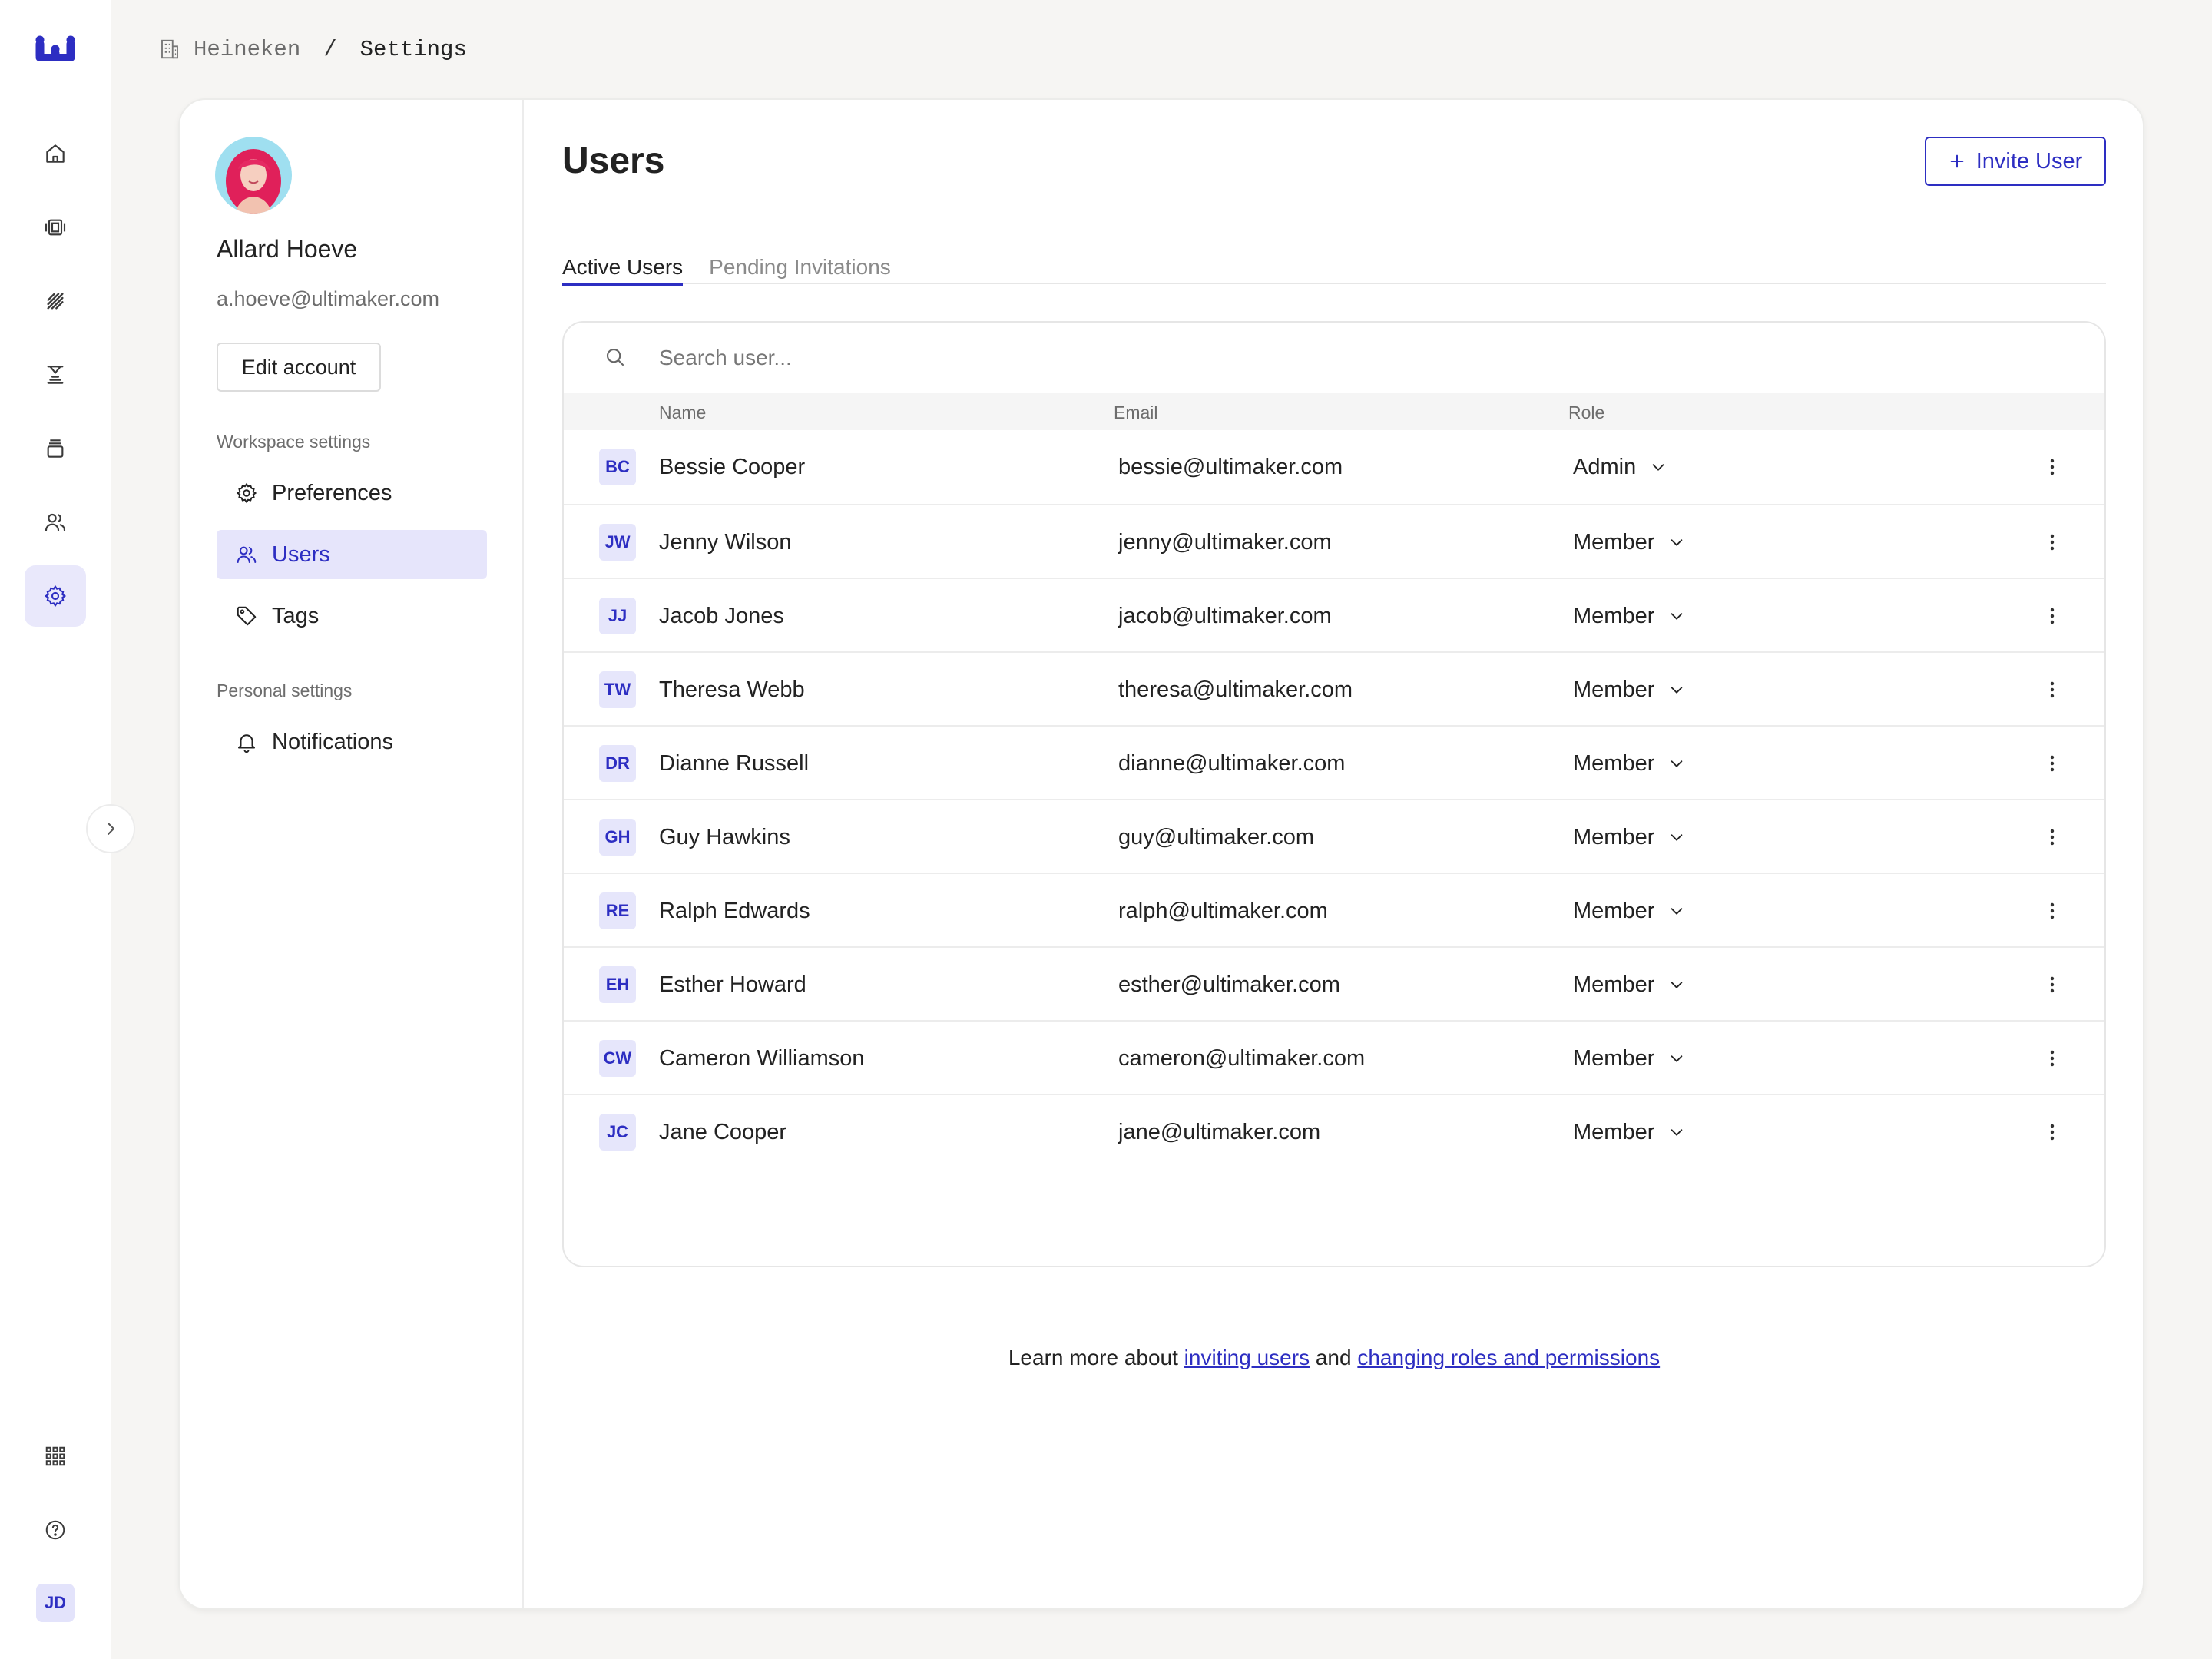  I want to click on search-icon, so click(615, 357).